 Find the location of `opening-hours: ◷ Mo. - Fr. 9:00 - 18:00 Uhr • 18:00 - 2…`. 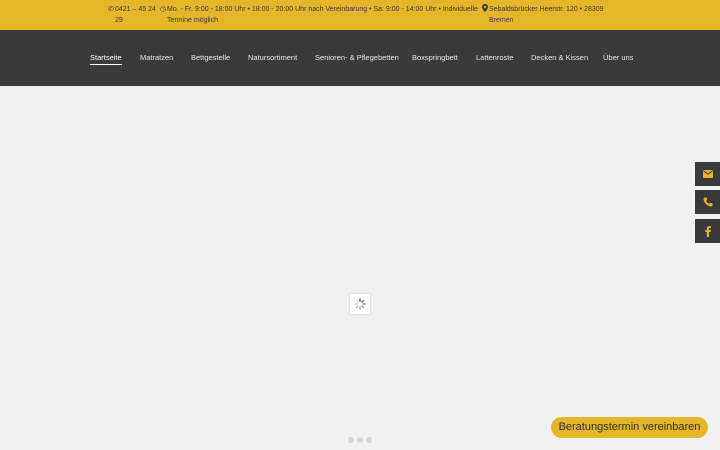

opening-hours: ◷ Mo. - Fr. 9:00 - 18:00 Uhr • 18:00 - 2… is located at coordinates (320, 15).